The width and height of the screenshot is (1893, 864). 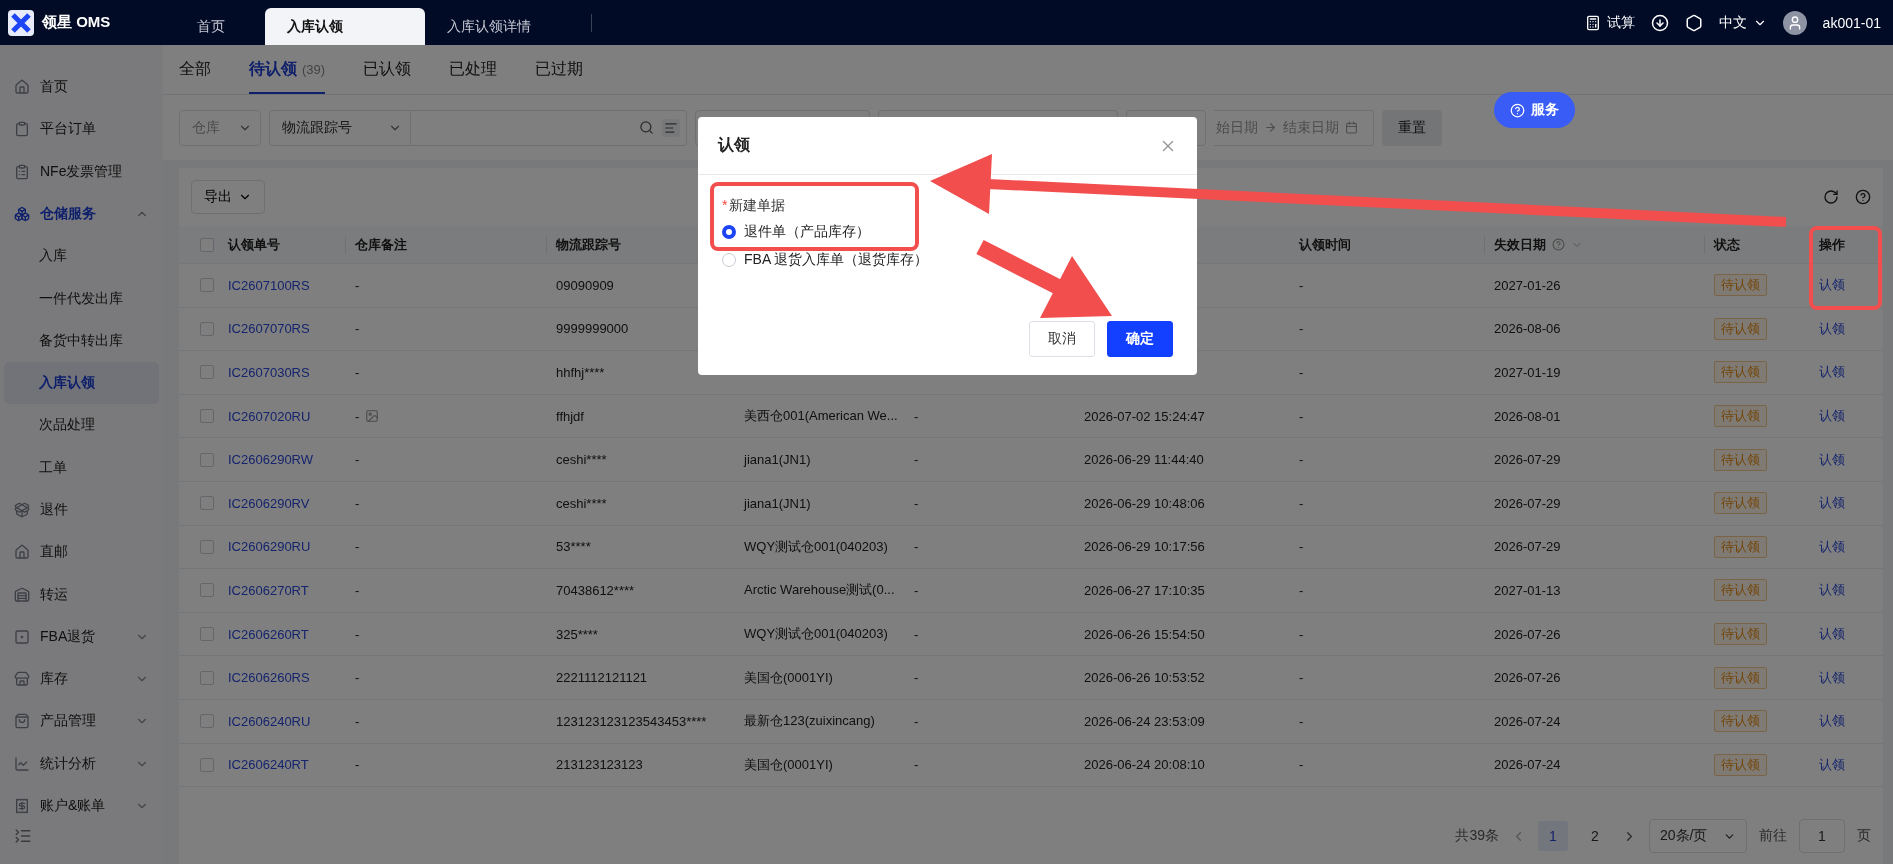 What do you see at coordinates (646, 127) in the screenshot?
I see `search-icon` at bounding box center [646, 127].